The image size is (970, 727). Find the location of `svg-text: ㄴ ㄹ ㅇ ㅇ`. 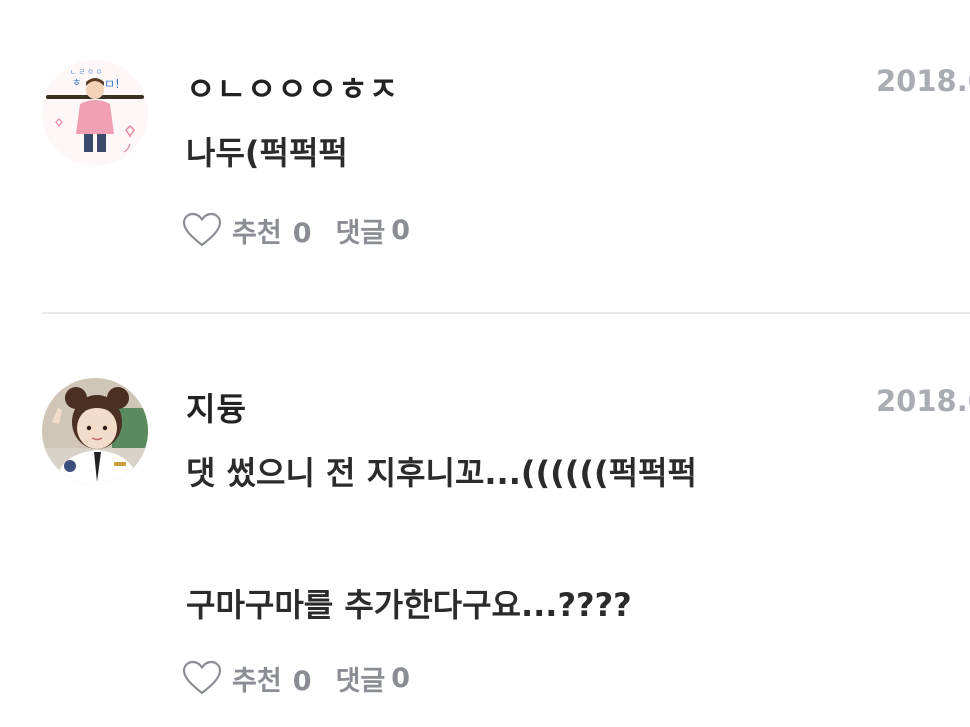

svg-text: ㄴ ㄹ ㅇ ㅇ is located at coordinates (86, 72).